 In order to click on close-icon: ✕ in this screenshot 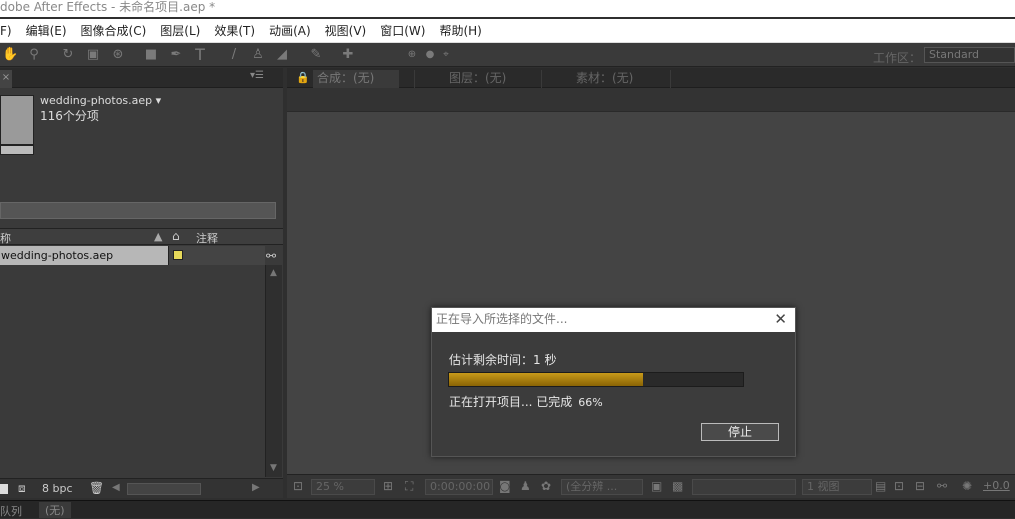, I will do `click(780, 319)`.